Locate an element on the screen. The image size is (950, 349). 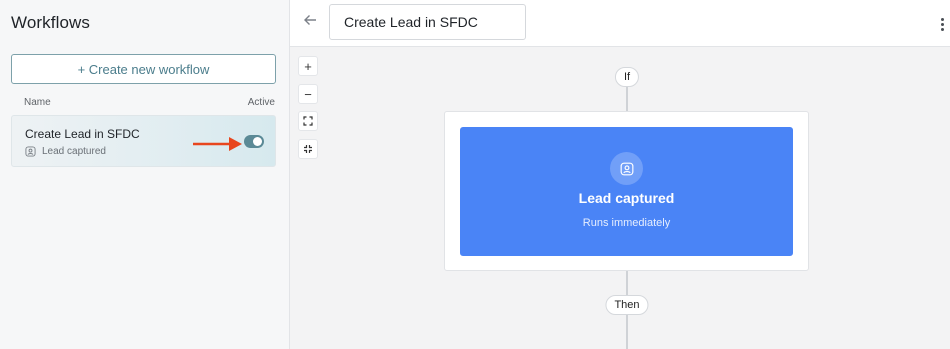
arrow-left-icon is located at coordinates (310, 20).